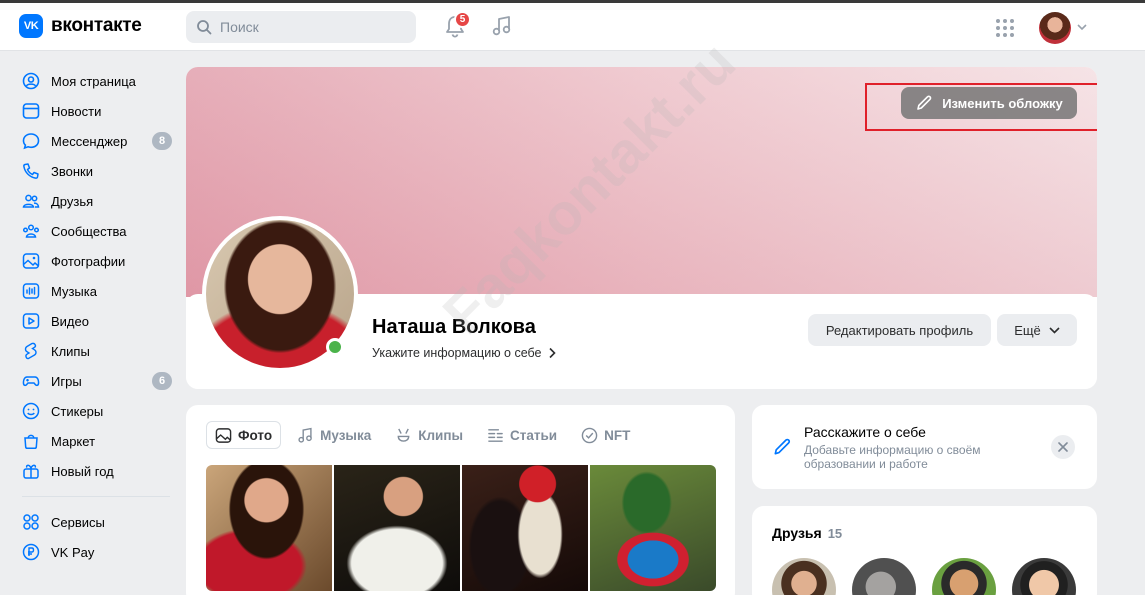 The image size is (1145, 595). Describe the element at coordinates (96, 201) in the screenshot. I see `sidebar-item-friends: Друзья` at that location.